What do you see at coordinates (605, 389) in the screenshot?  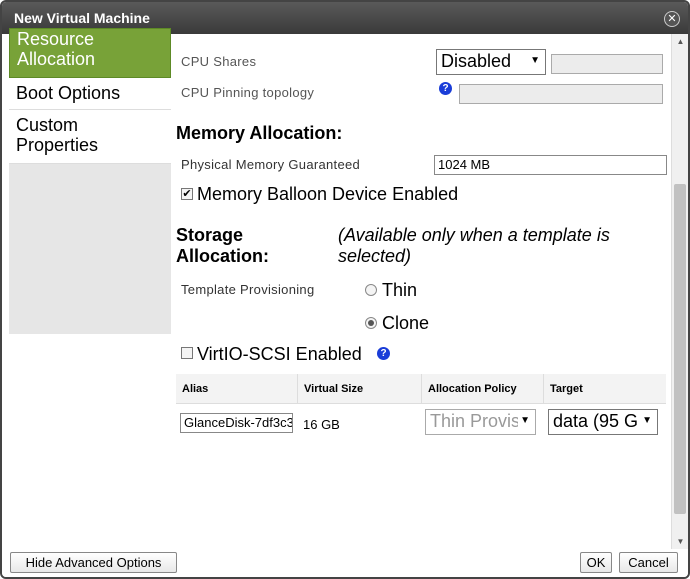 I see `column-header-target: Target` at bounding box center [605, 389].